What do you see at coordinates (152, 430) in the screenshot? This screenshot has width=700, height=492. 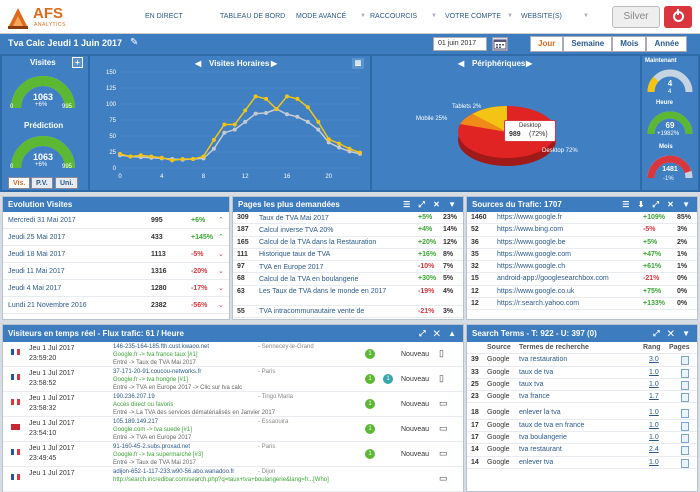 I see `visitor-referrer: Google.com -> tva suede [#1]` at bounding box center [152, 430].